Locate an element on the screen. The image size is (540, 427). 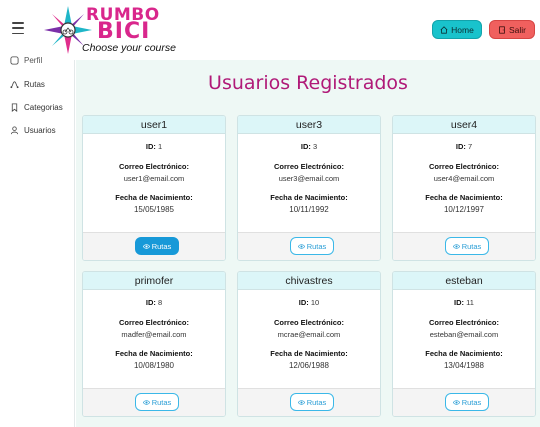
page-title: Usuarios Registrados is located at coordinates (308, 83).